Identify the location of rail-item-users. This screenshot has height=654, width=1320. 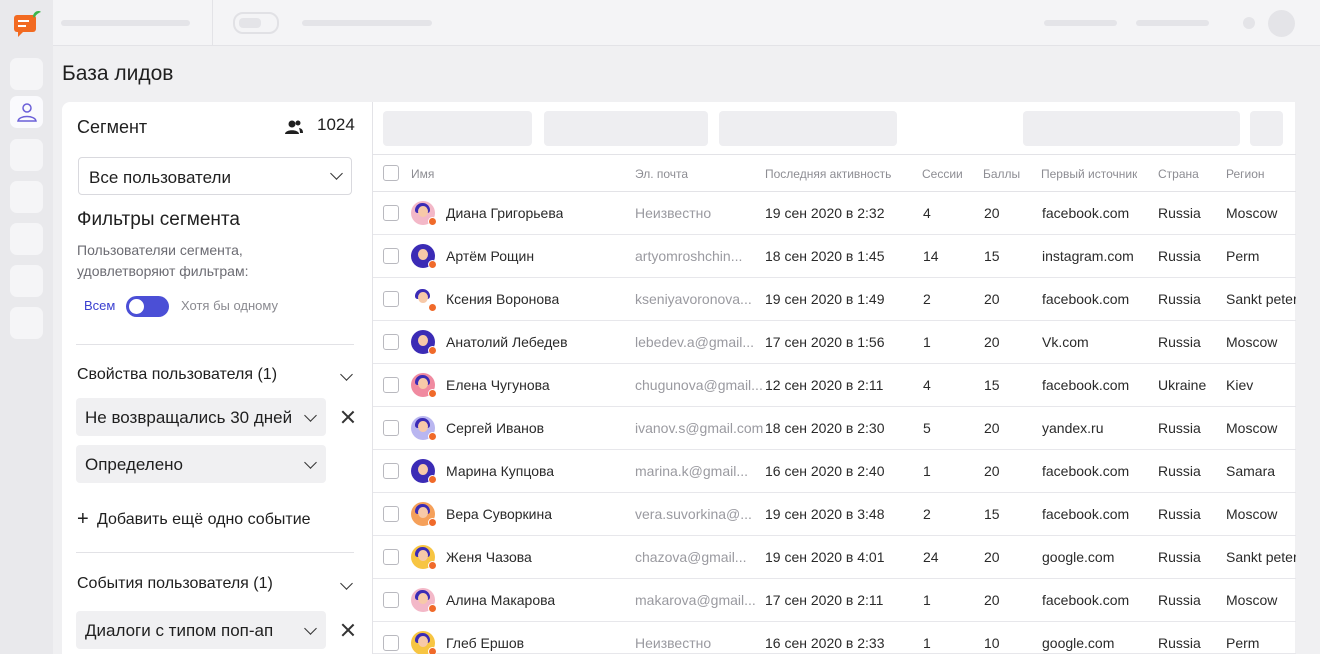
(26, 112).